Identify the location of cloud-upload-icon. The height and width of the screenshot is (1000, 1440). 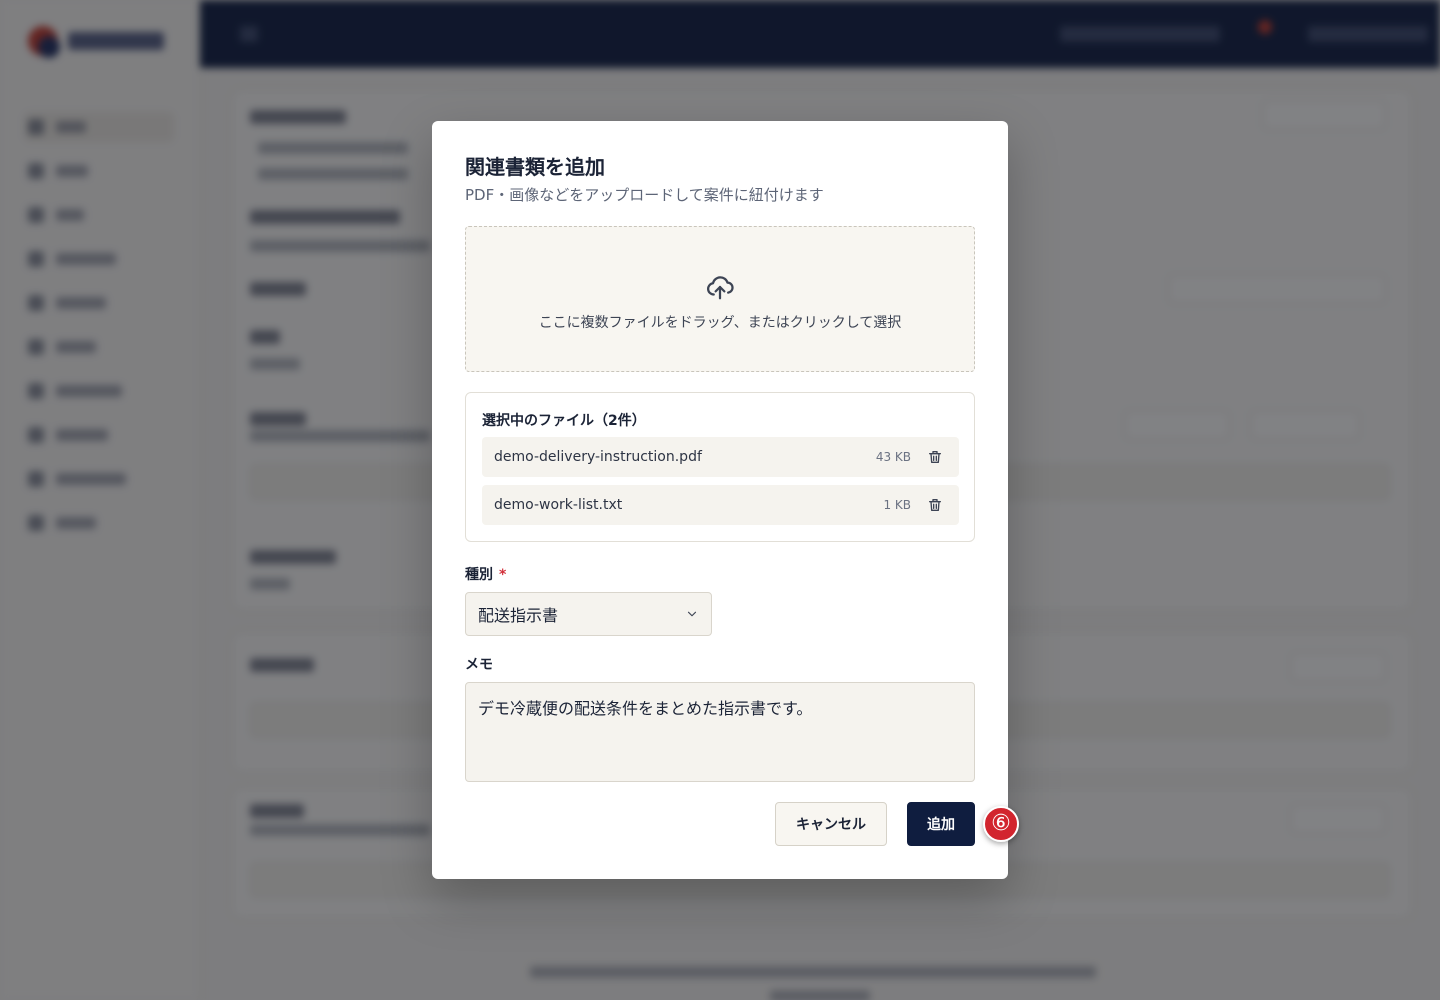
(720, 288).